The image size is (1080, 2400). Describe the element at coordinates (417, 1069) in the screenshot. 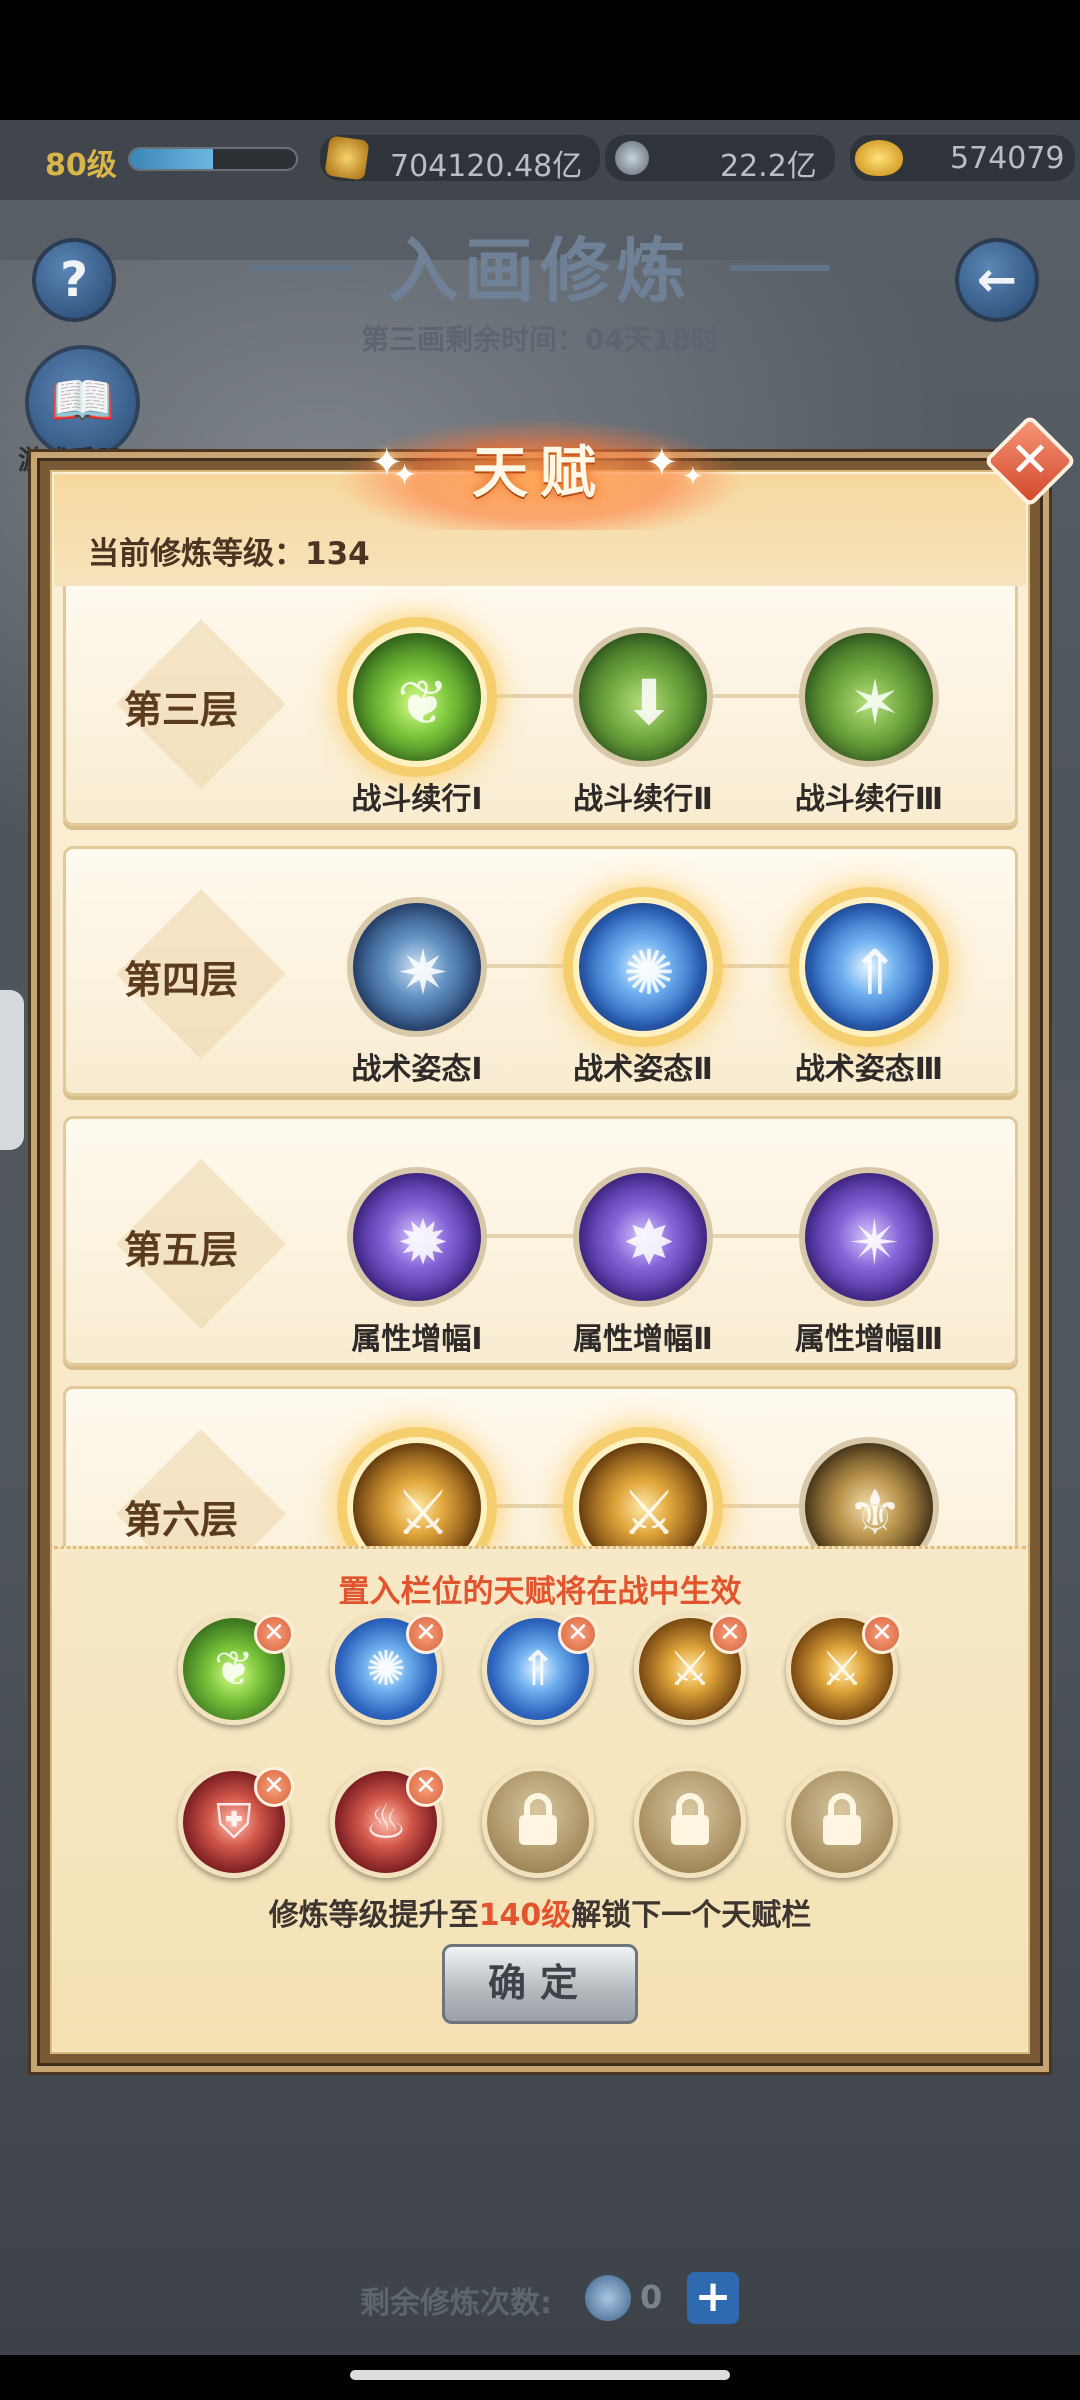

I see `talent-name: 战术姿态Ⅰ` at that location.